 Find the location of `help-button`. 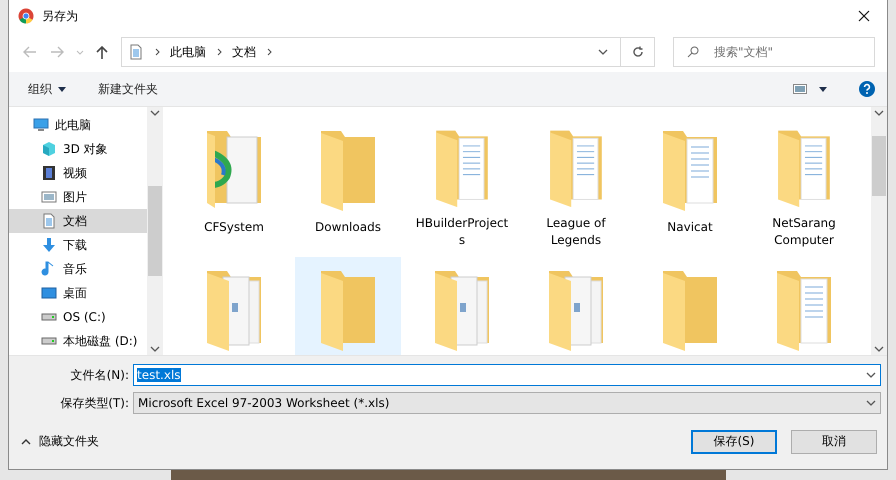

help-button is located at coordinates (867, 89).